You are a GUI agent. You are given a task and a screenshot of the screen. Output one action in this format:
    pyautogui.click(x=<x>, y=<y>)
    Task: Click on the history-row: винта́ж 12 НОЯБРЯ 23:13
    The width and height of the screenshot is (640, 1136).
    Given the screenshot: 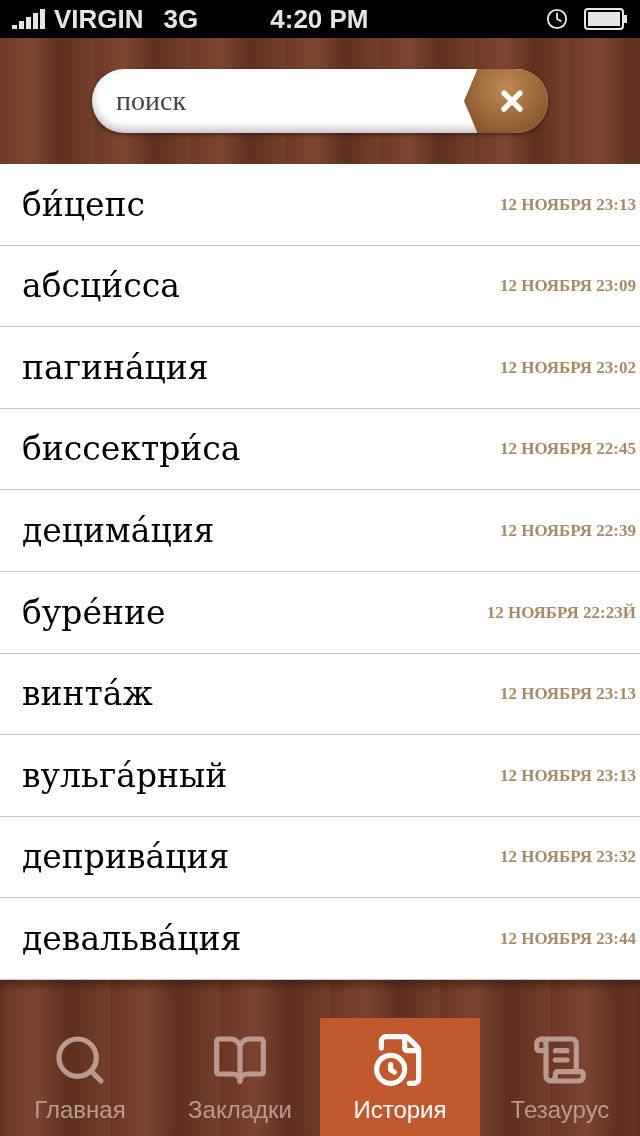 What is the action you would take?
    pyautogui.click(x=320, y=694)
    